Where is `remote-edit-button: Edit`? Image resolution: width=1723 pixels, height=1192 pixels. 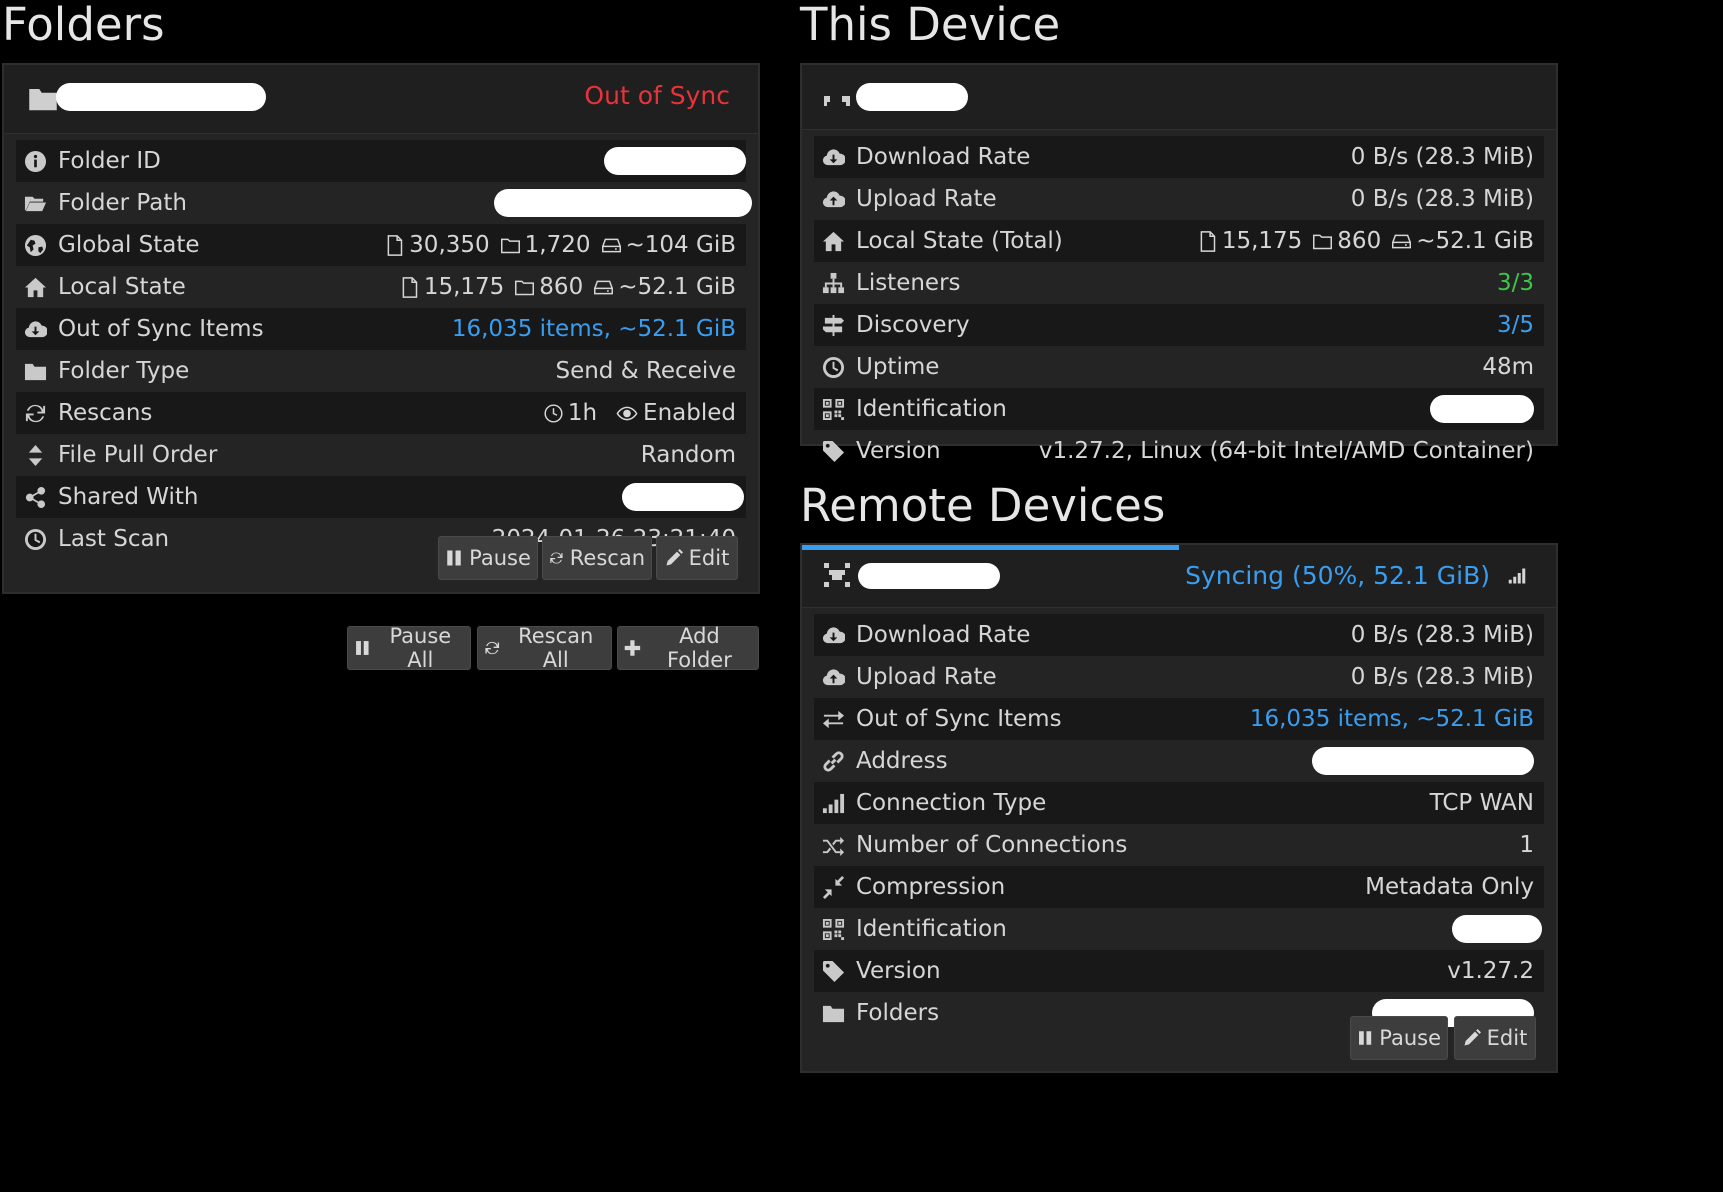 remote-edit-button: Edit is located at coordinates (1495, 1038).